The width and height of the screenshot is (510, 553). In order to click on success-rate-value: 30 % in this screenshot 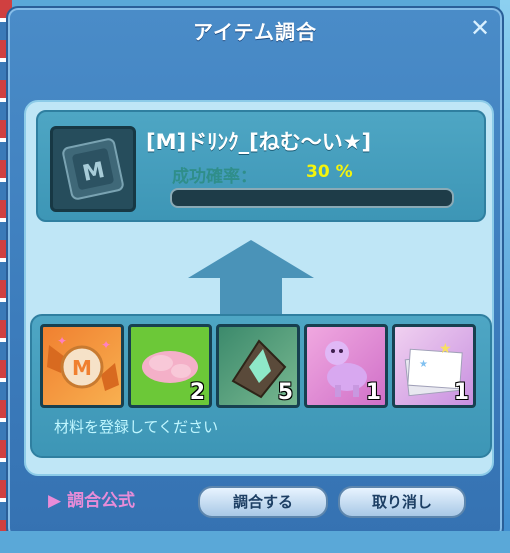, I will do `click(329, 172)`.